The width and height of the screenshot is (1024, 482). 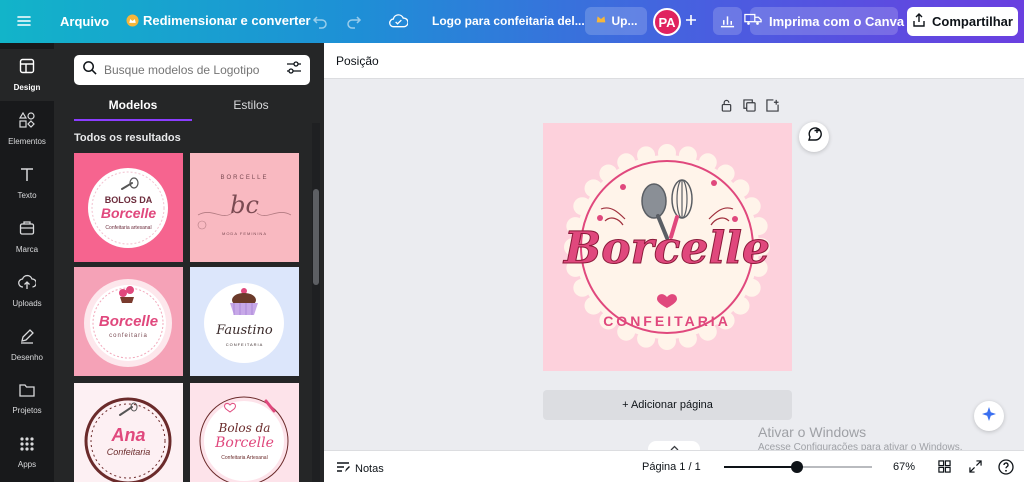 I want to click on rail-item-apps: Apps, so click(x=27, y=453).